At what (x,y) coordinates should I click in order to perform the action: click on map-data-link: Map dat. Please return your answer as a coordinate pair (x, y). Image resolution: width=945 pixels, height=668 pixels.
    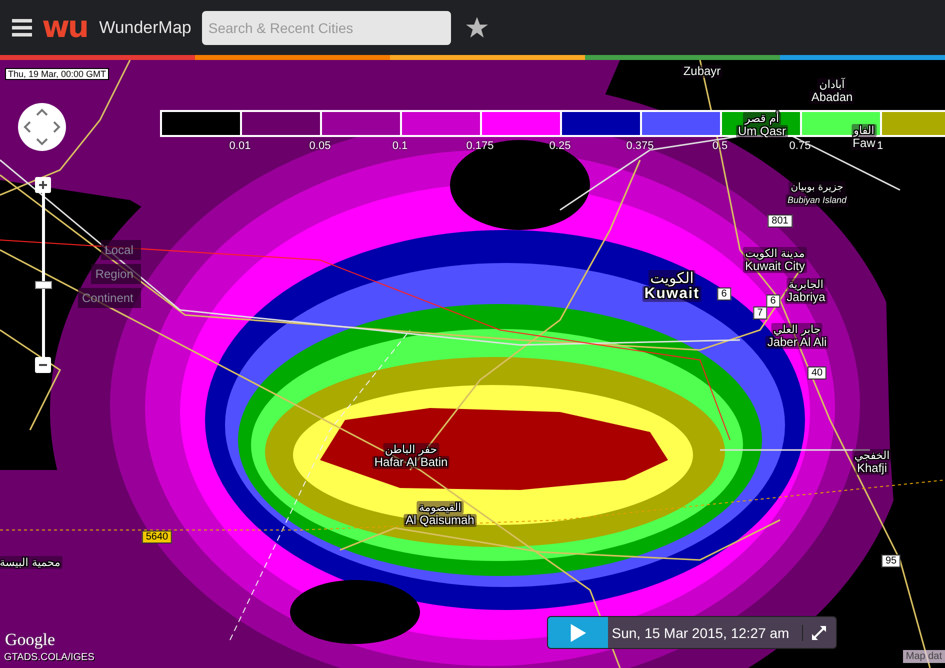
    Looking at the image, I should click on (923, 656).